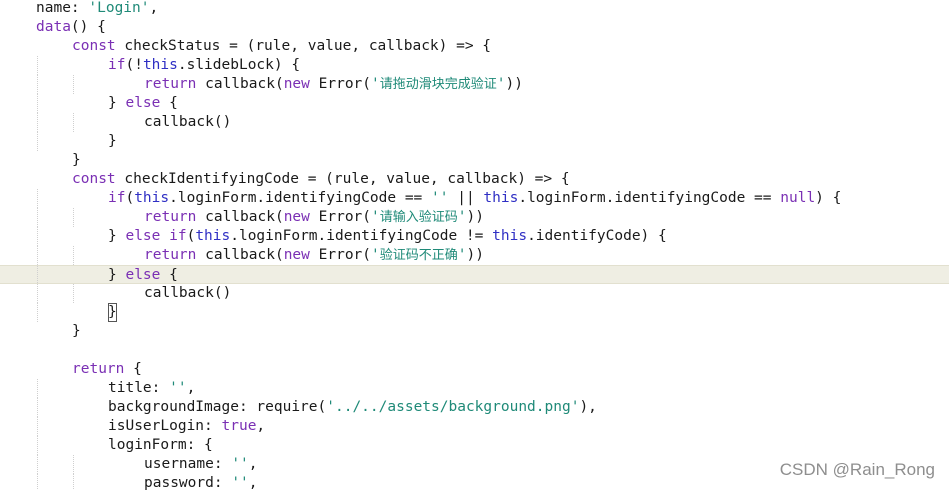 The height and width of the screenshot is (490, 949). What do you see at coordinates (53, 27) in the screenshot?
I see `token-fn: data` at bounding box center [53, 27].